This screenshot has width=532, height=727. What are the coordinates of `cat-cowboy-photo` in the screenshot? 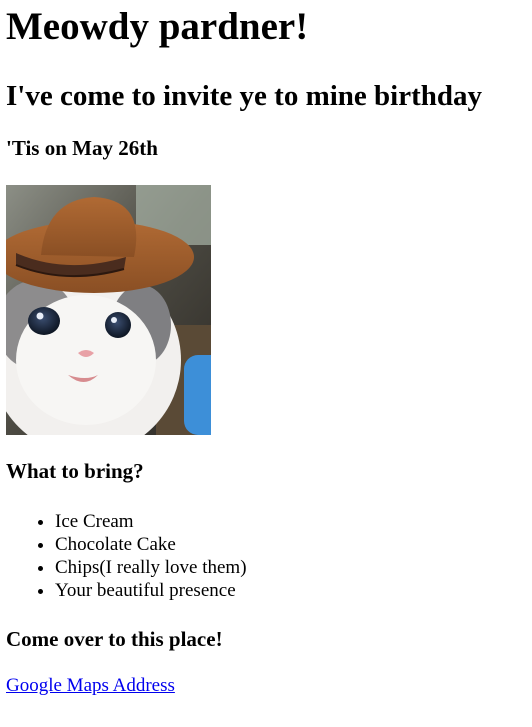 It's located at (108, 310).